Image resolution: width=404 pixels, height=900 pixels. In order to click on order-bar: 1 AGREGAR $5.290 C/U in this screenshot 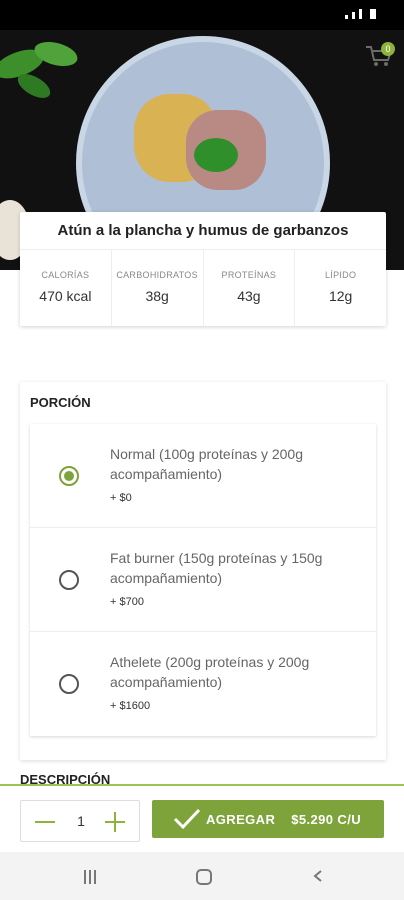, I will do `click(202, 818)`.